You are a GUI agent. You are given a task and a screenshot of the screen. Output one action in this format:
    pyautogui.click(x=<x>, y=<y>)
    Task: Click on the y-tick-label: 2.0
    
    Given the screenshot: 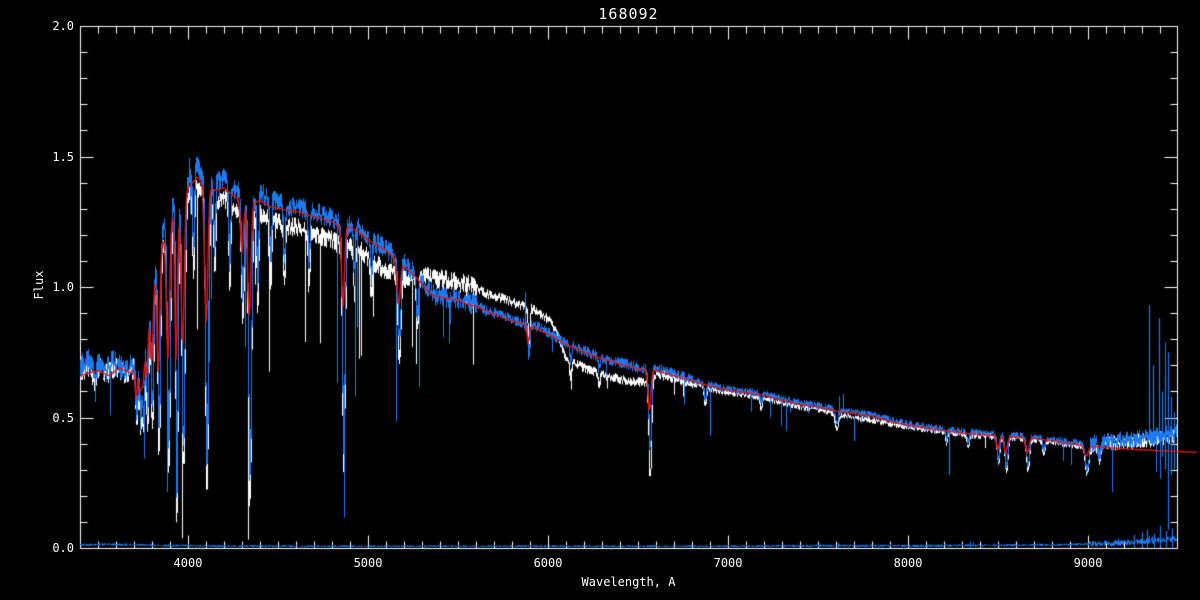 What is the action you would take?
    pyautogui.click(x=63, y=26)
    